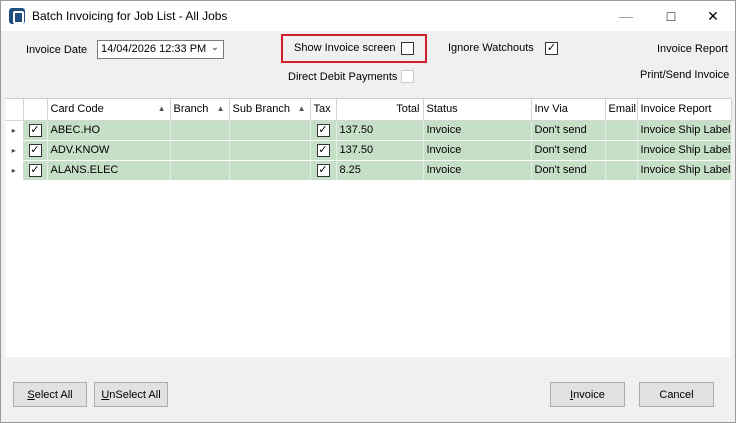  I want to click on select-all-button: Select All, so click(50, 394).